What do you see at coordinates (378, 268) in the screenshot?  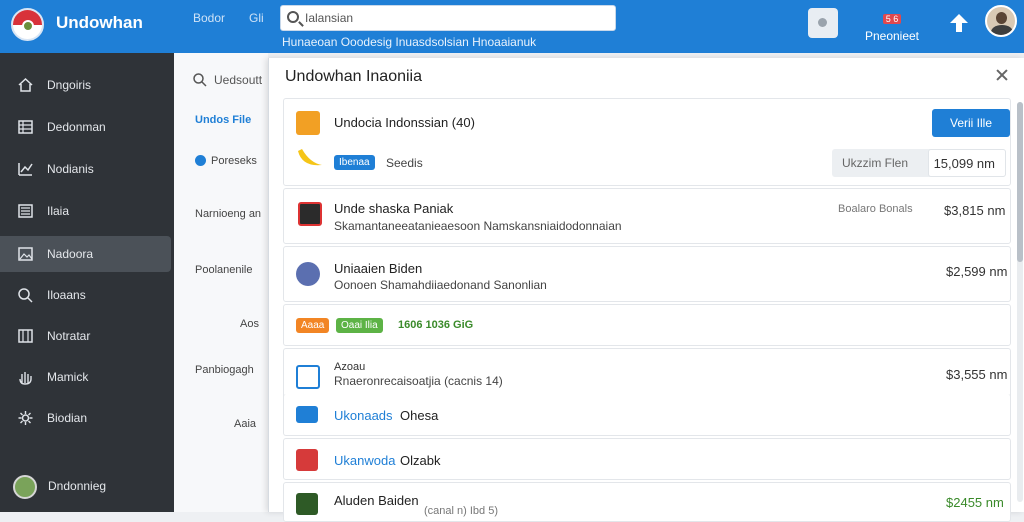 I see `item-title: Uniaaien Biden` at bounding box center [378, 268].